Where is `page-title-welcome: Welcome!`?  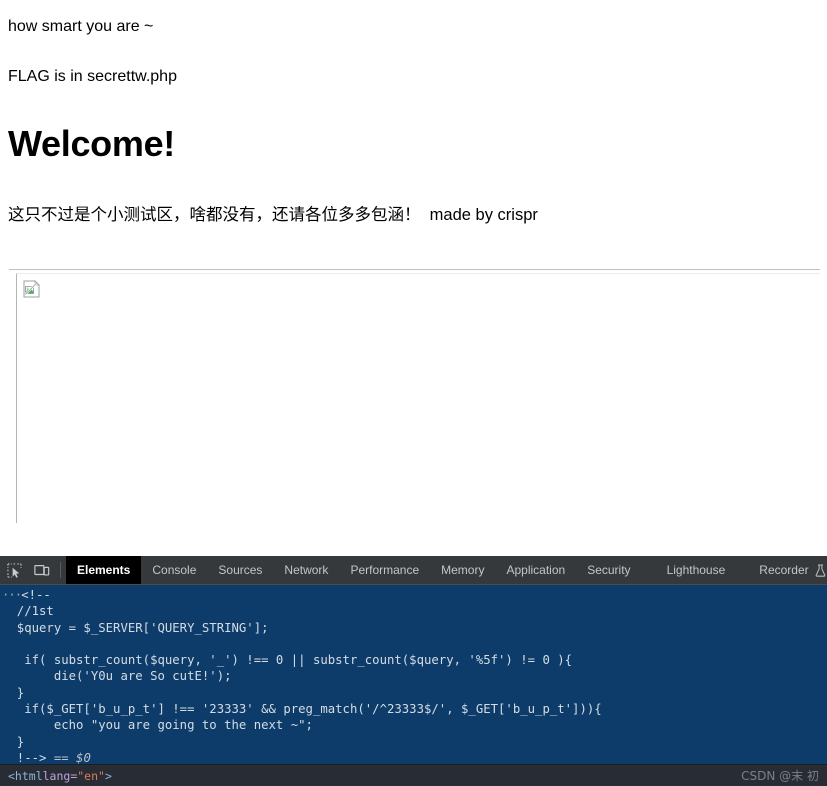 page-title-welcome: Welcome! is located at coordinates (91, 143).